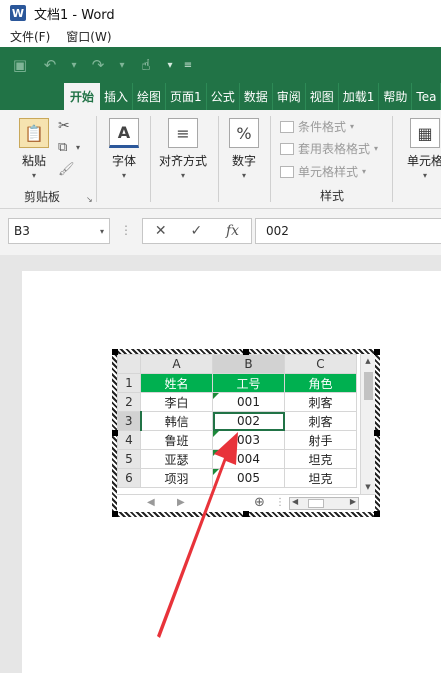 Image resolution: width=441 pixels, height=673 pixels. Describe the element at coordinates (59, 231) in the screenshot. I see `name-box: B3 ▾` at that location.